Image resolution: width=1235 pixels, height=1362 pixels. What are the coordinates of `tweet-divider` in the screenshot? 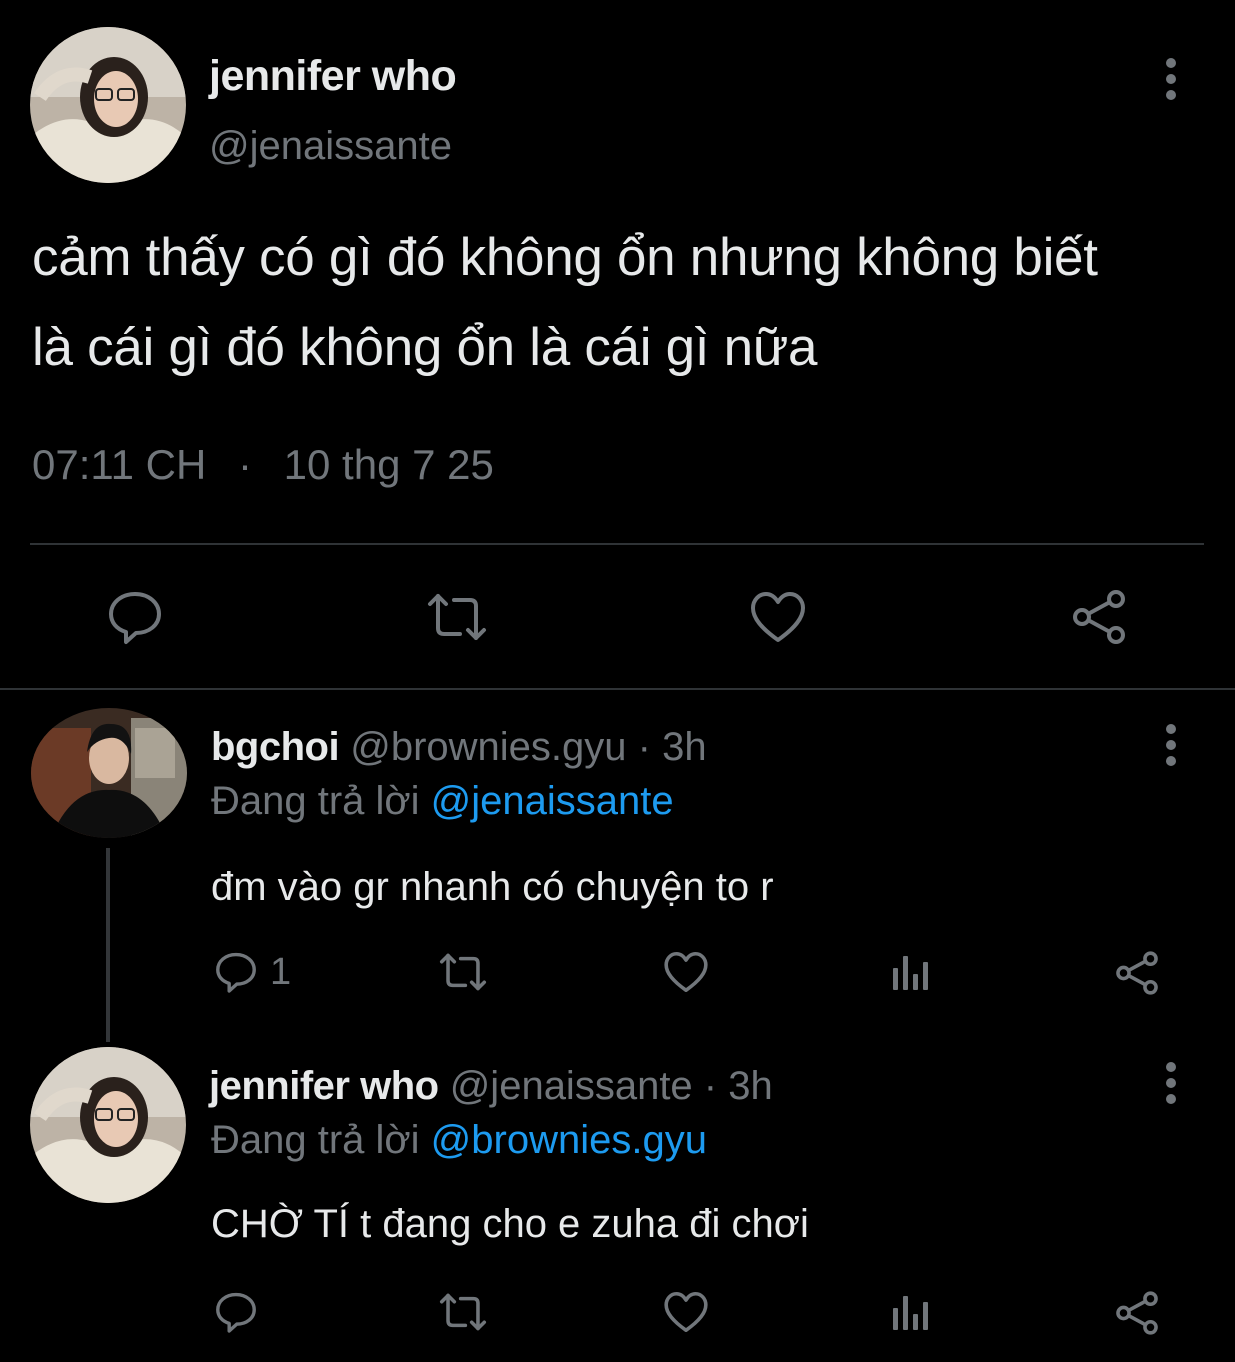 It's located at (617, 544).